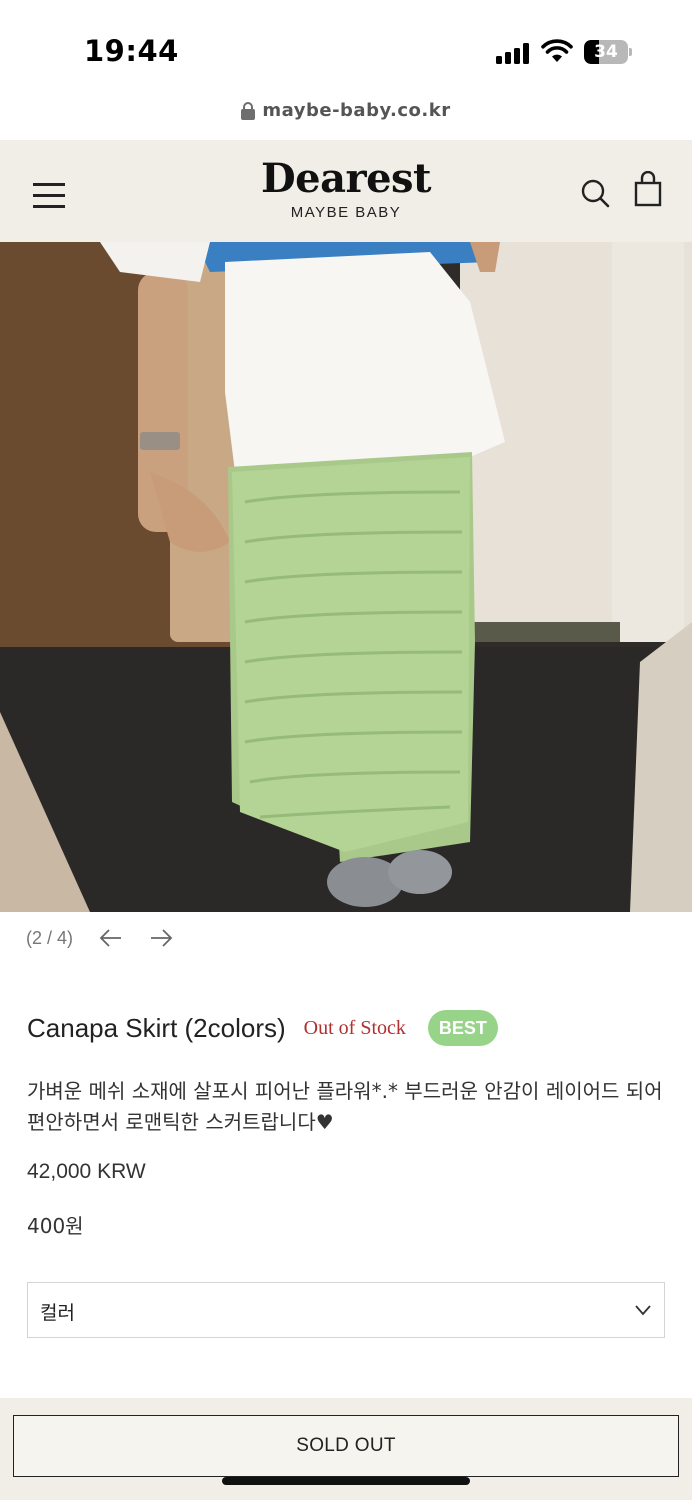 This screenshot has width=692, height=1500. Describe the element at coordinates (643, 1310) in the screenshot. I see `chevron-down-icon` at that location.